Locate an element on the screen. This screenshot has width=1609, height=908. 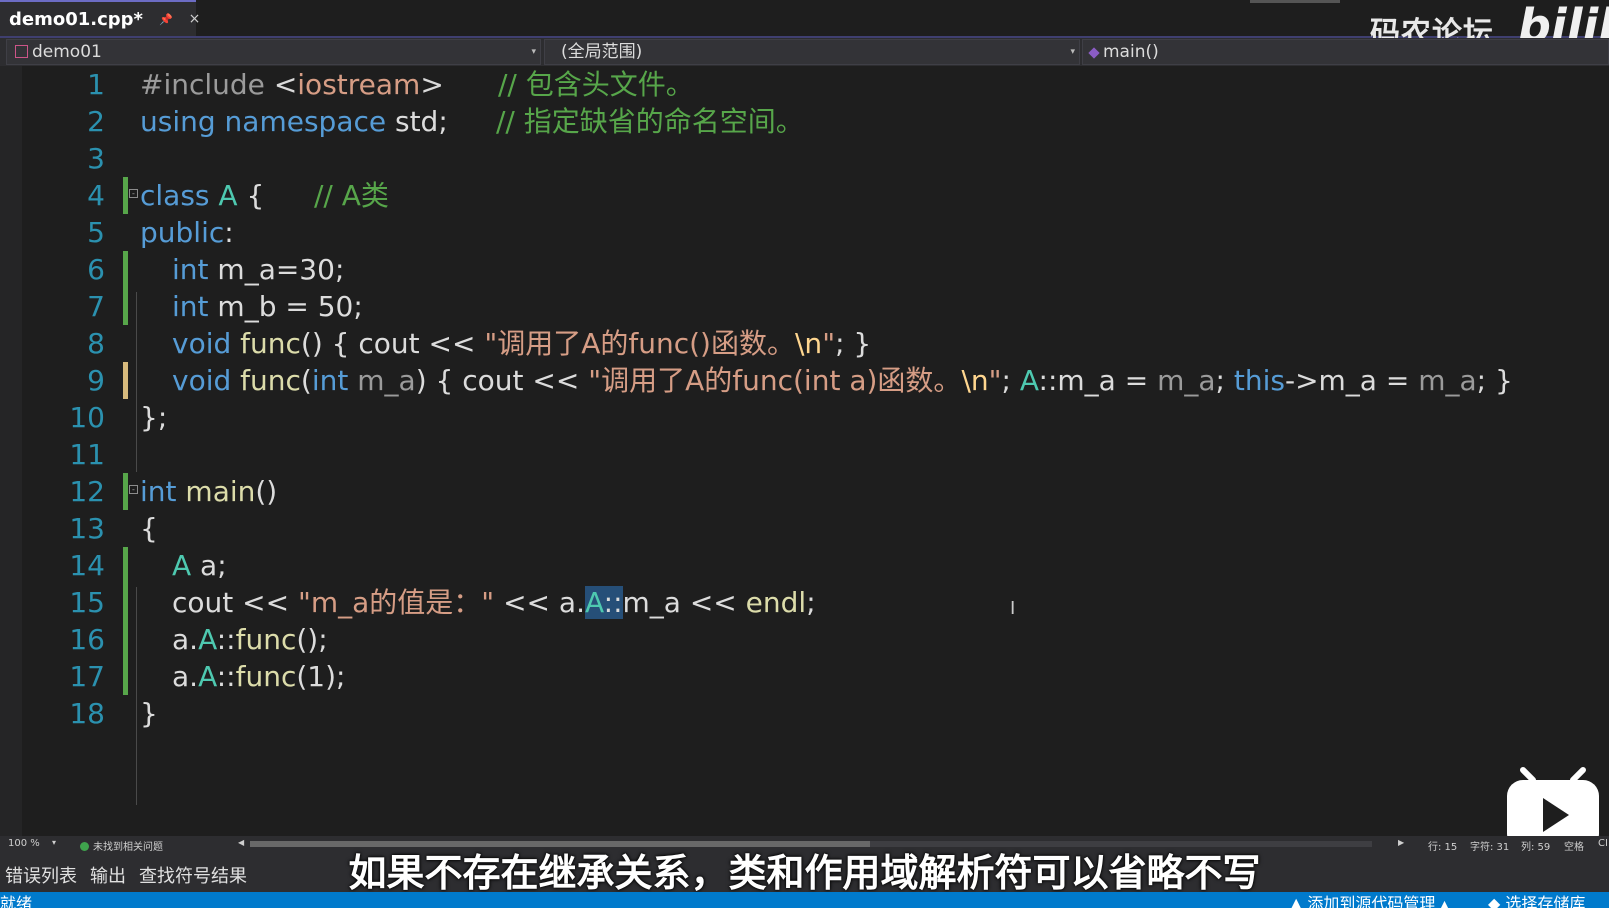
code-text: #include <iostream> is located at coordinates (292, 84).